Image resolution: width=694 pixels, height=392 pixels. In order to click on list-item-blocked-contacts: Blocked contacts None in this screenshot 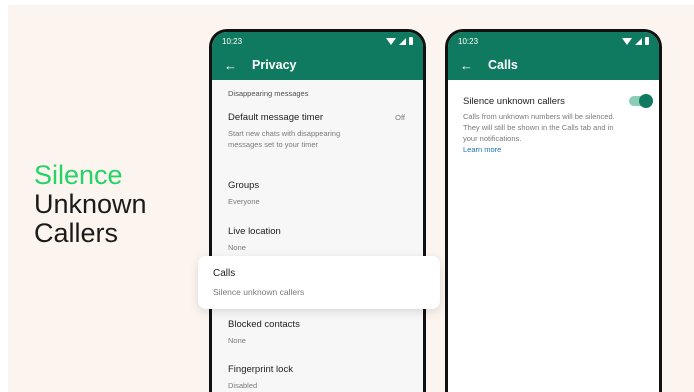, I will do `click(319, 332)`.